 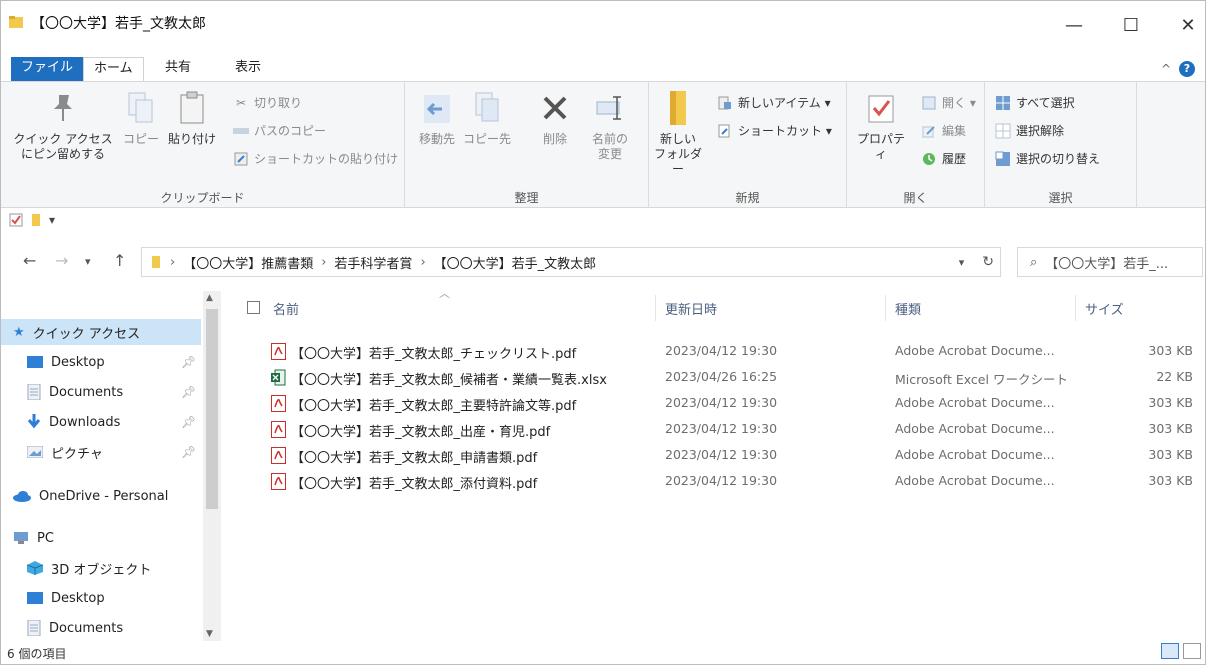 What do you see at coordinates (1166, 69) in the screenshot?
I see `ribbon-collapse-icon: ^` at bounding box center [1166, 69].